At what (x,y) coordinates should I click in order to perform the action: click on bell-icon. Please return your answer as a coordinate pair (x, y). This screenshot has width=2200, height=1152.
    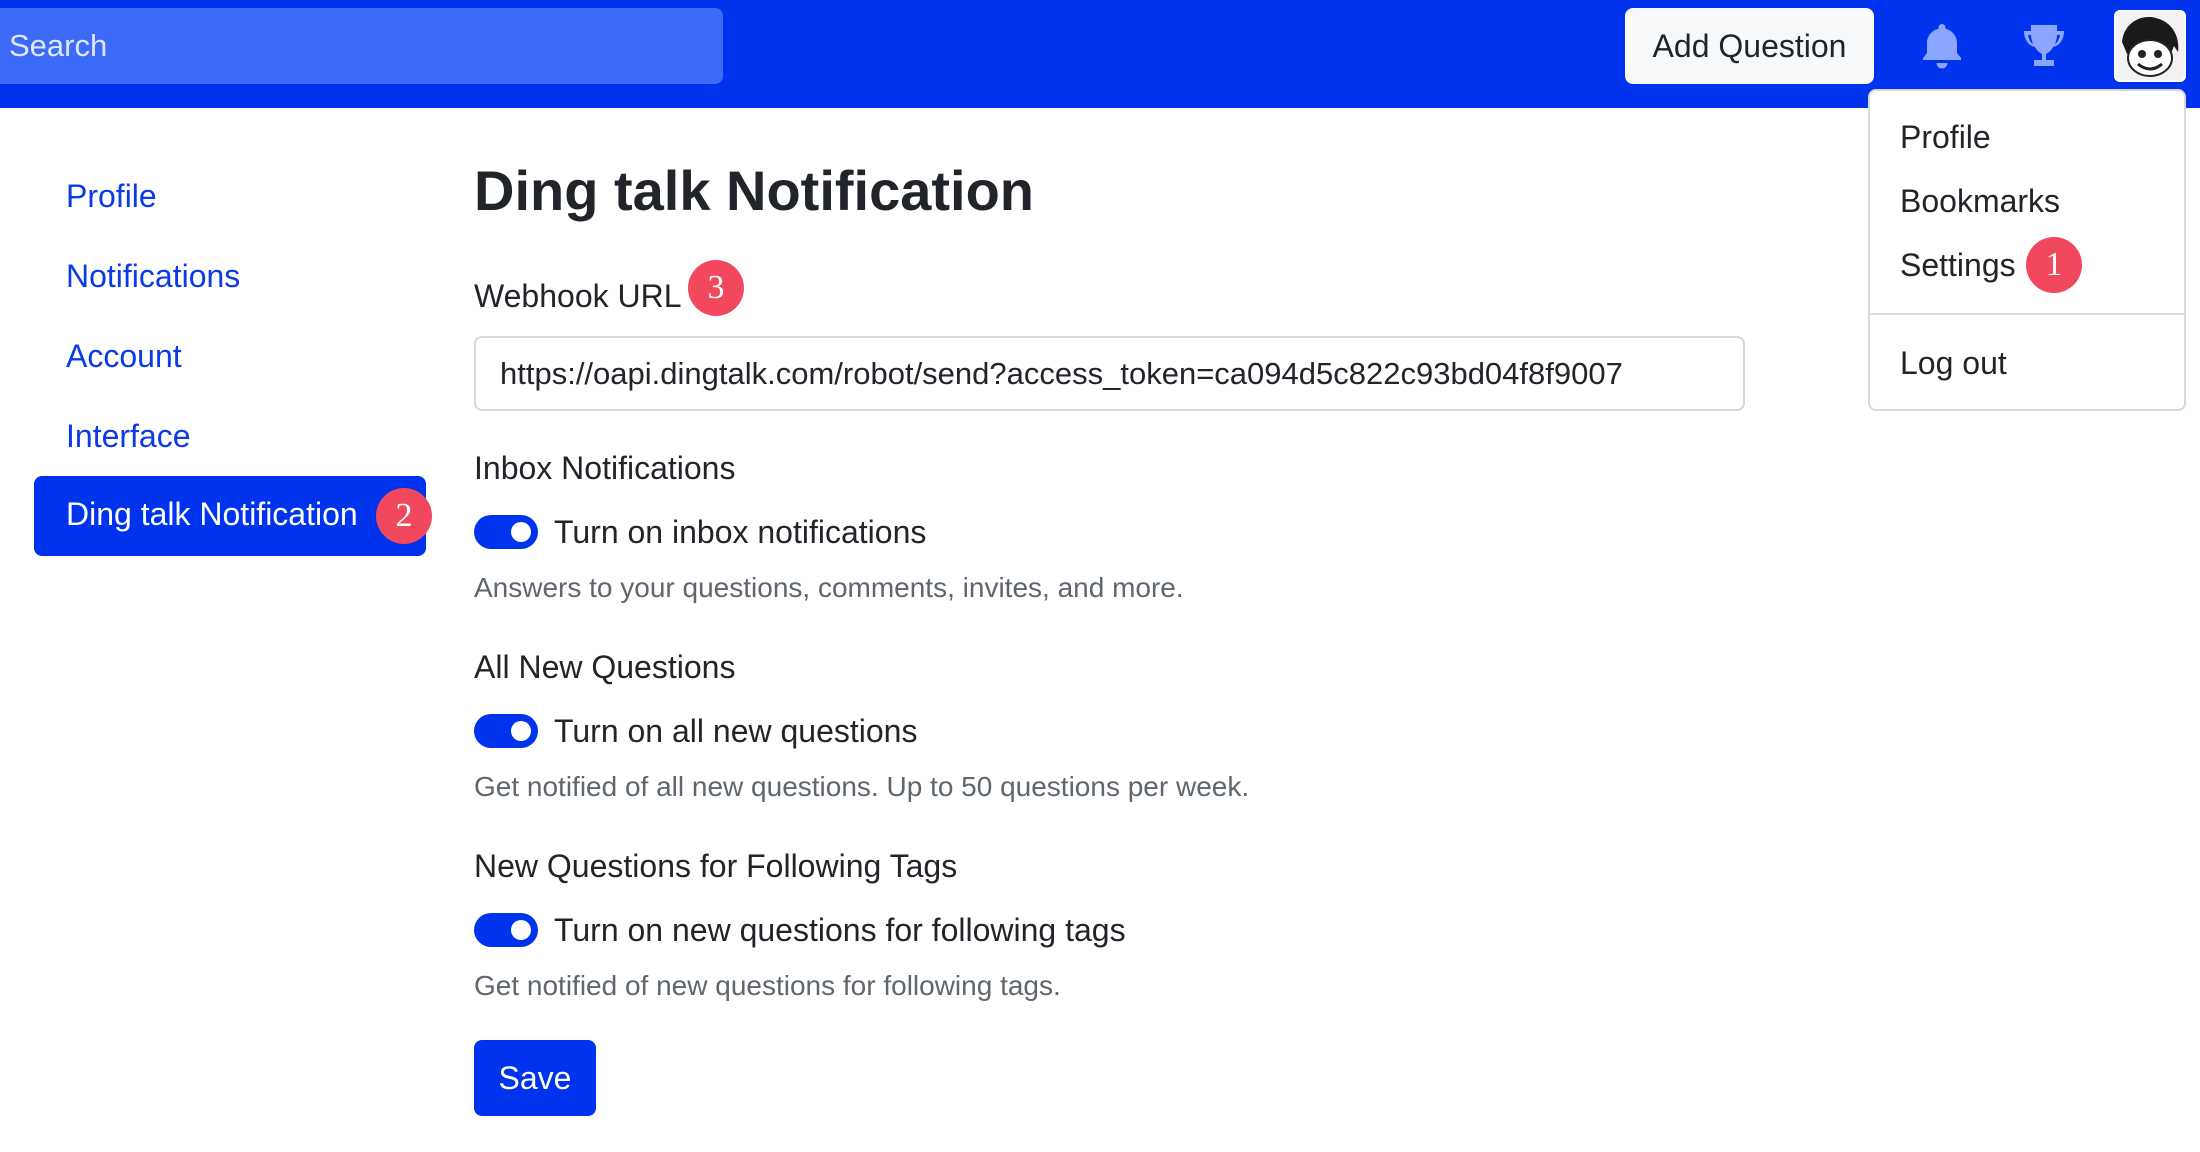
    Looking at the image, I should click on (1942, 46).